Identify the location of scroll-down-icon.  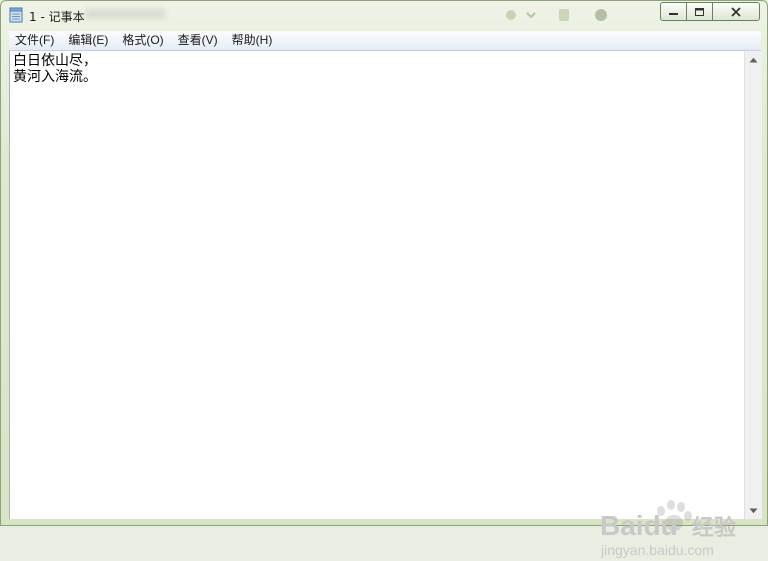
(753, 510).